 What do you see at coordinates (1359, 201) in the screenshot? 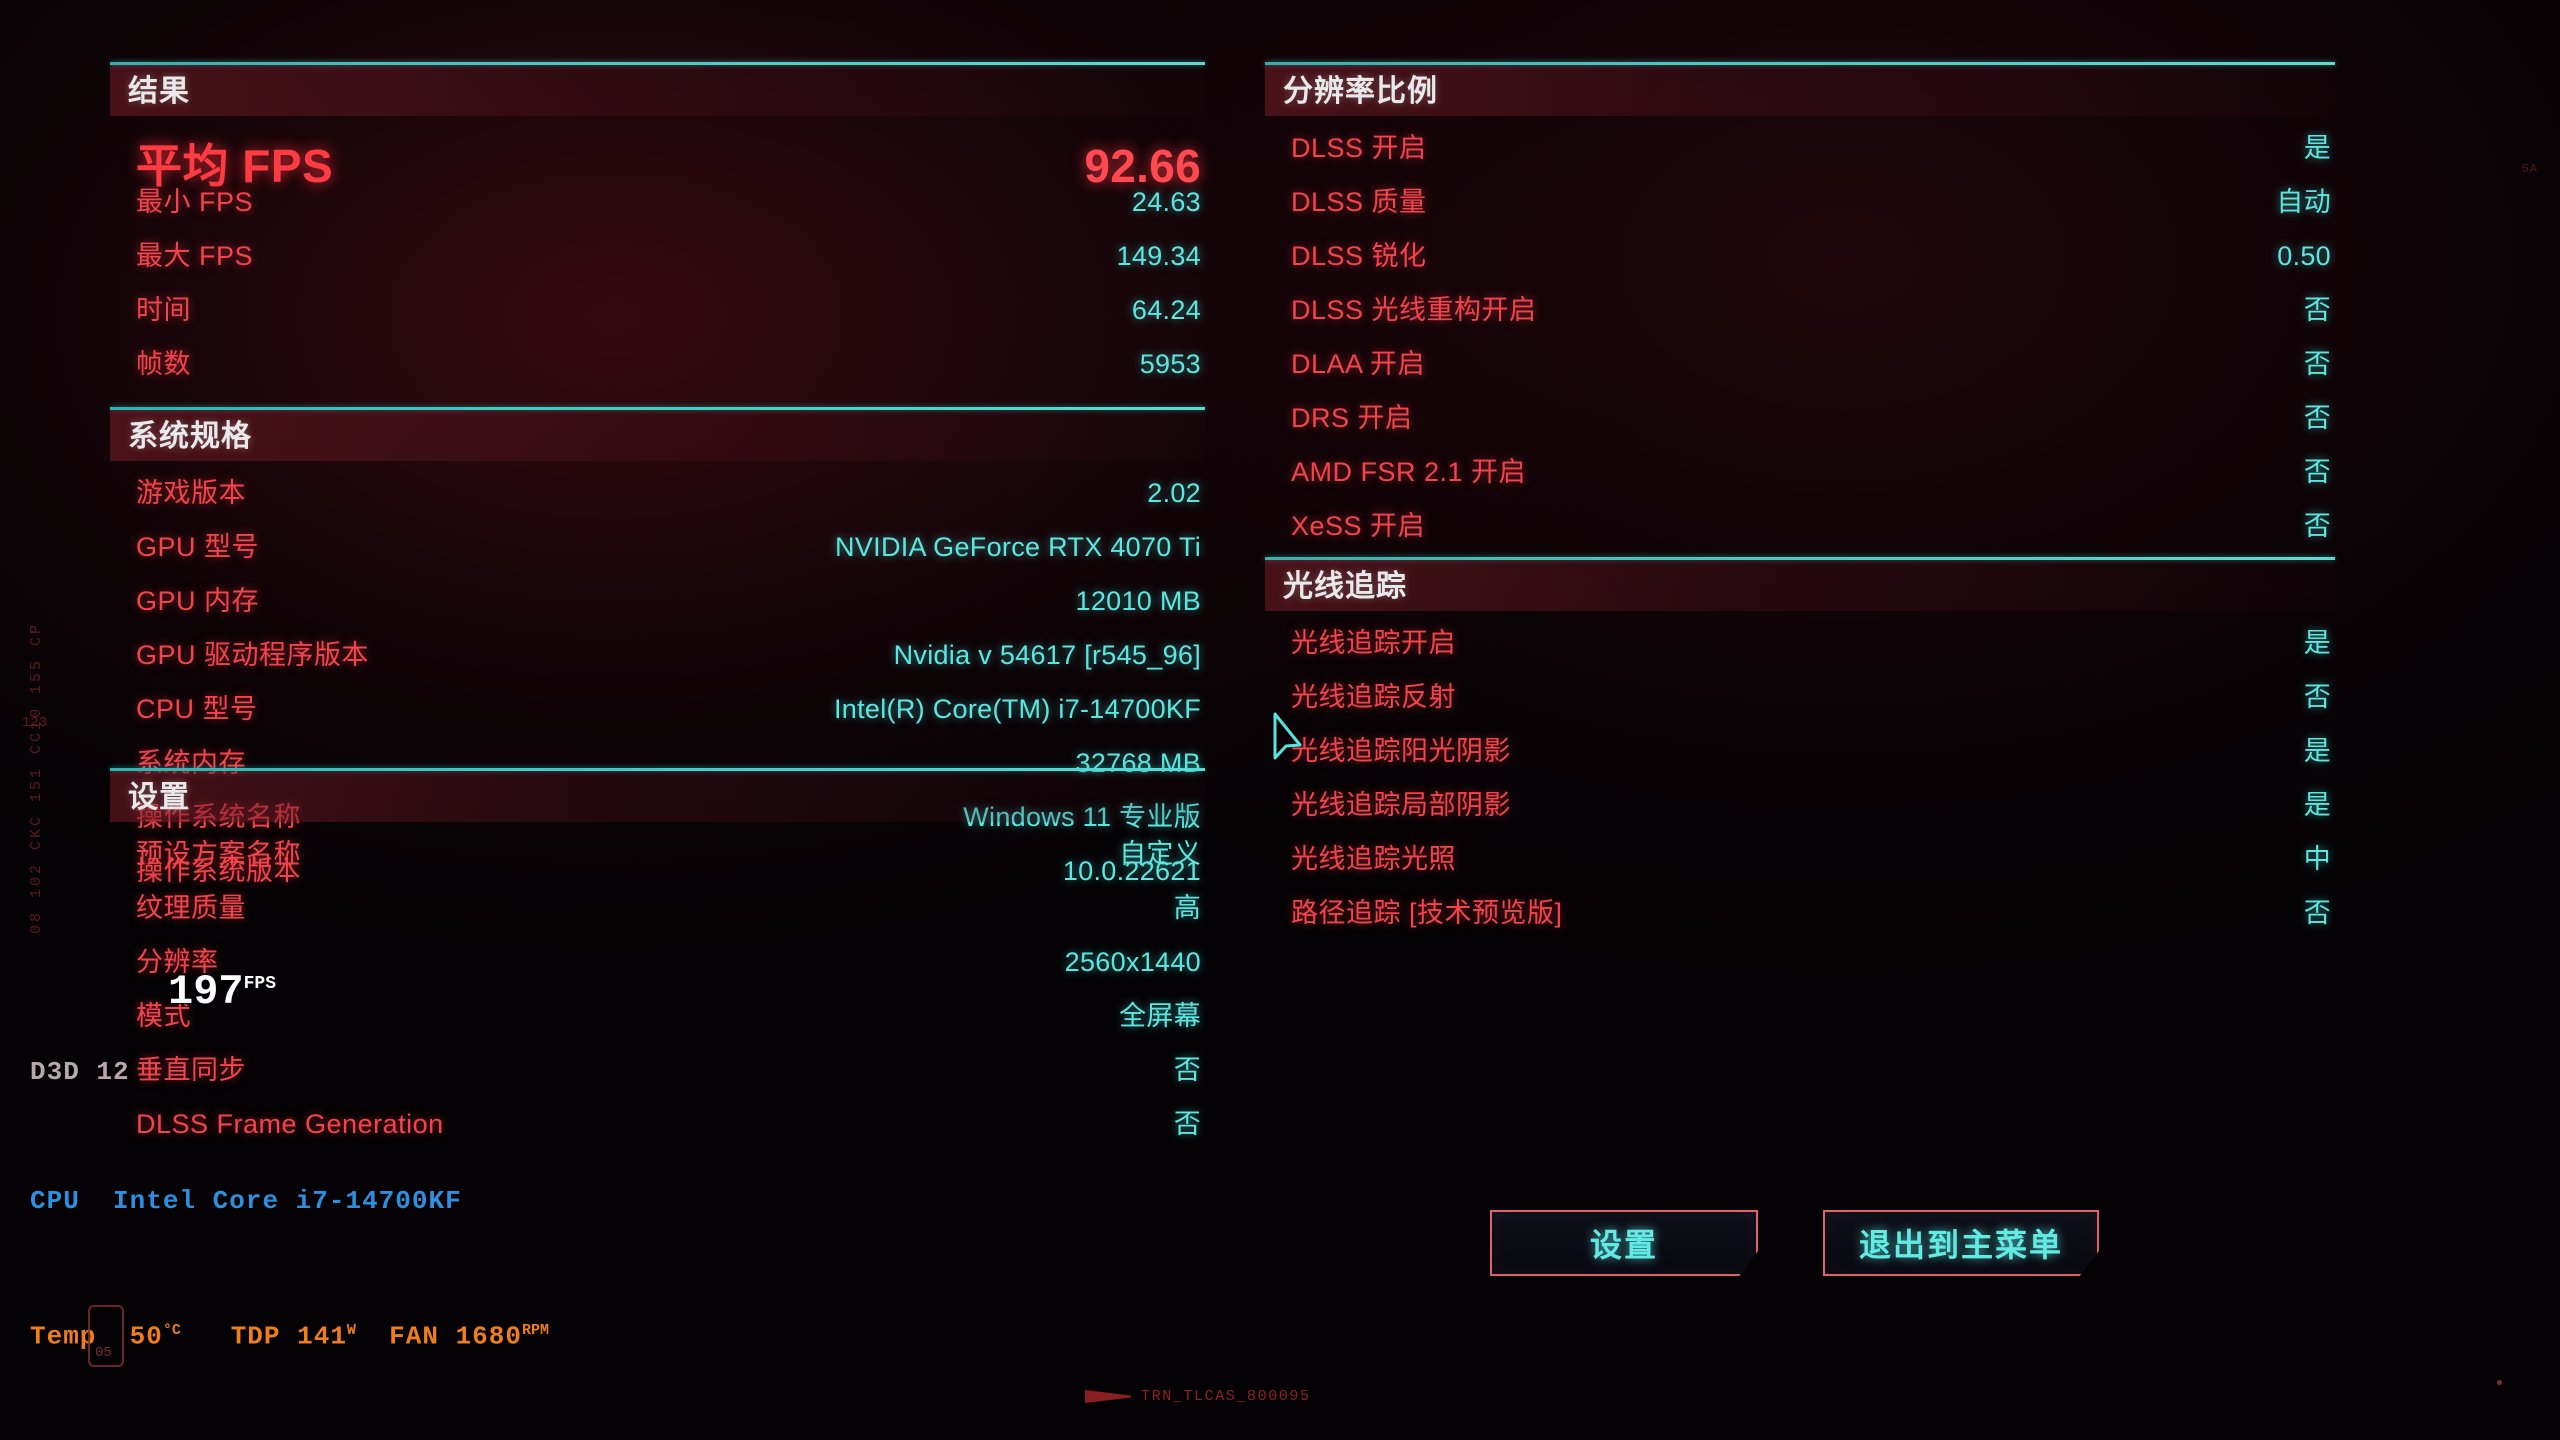
I see `dlss-quality-label: DLSS 质量` at bounding box center [1359, 201].